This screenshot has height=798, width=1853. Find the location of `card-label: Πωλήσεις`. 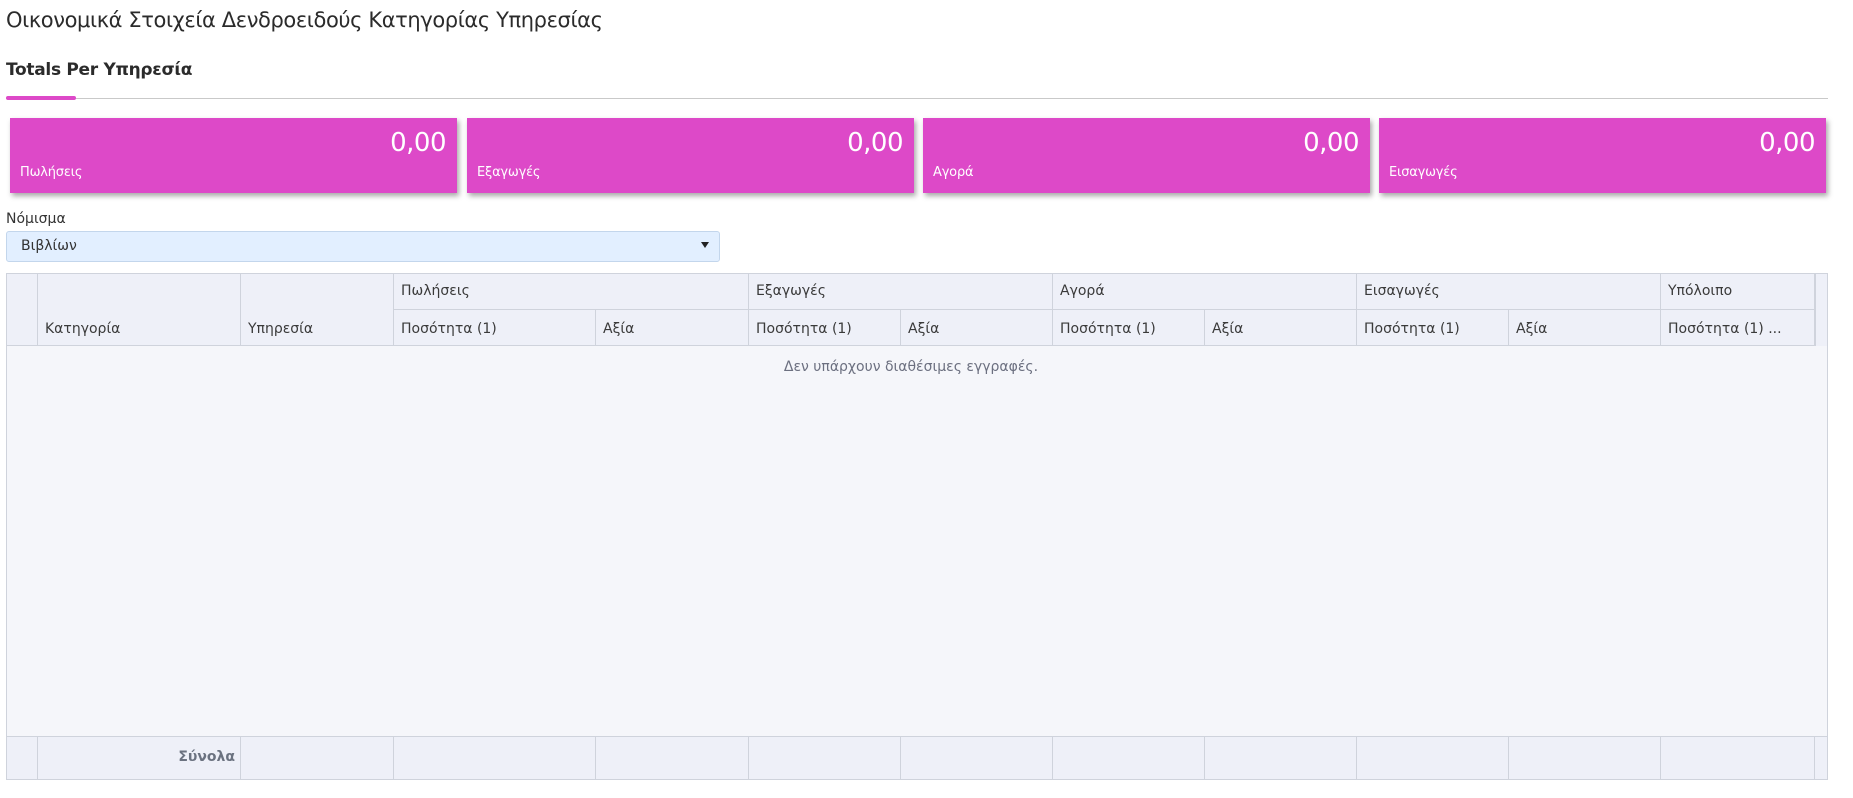

card-label: Πωλήσεις is located at coordinates (51, 172).